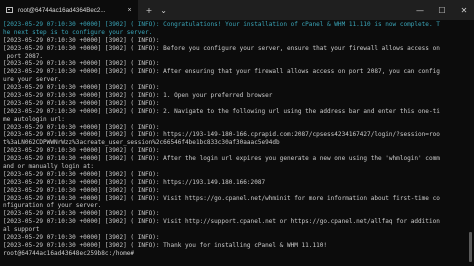  I want to click on shell-prompt: root@64744ac16ad43648ec259b8c:/home#, so click(234, 254).